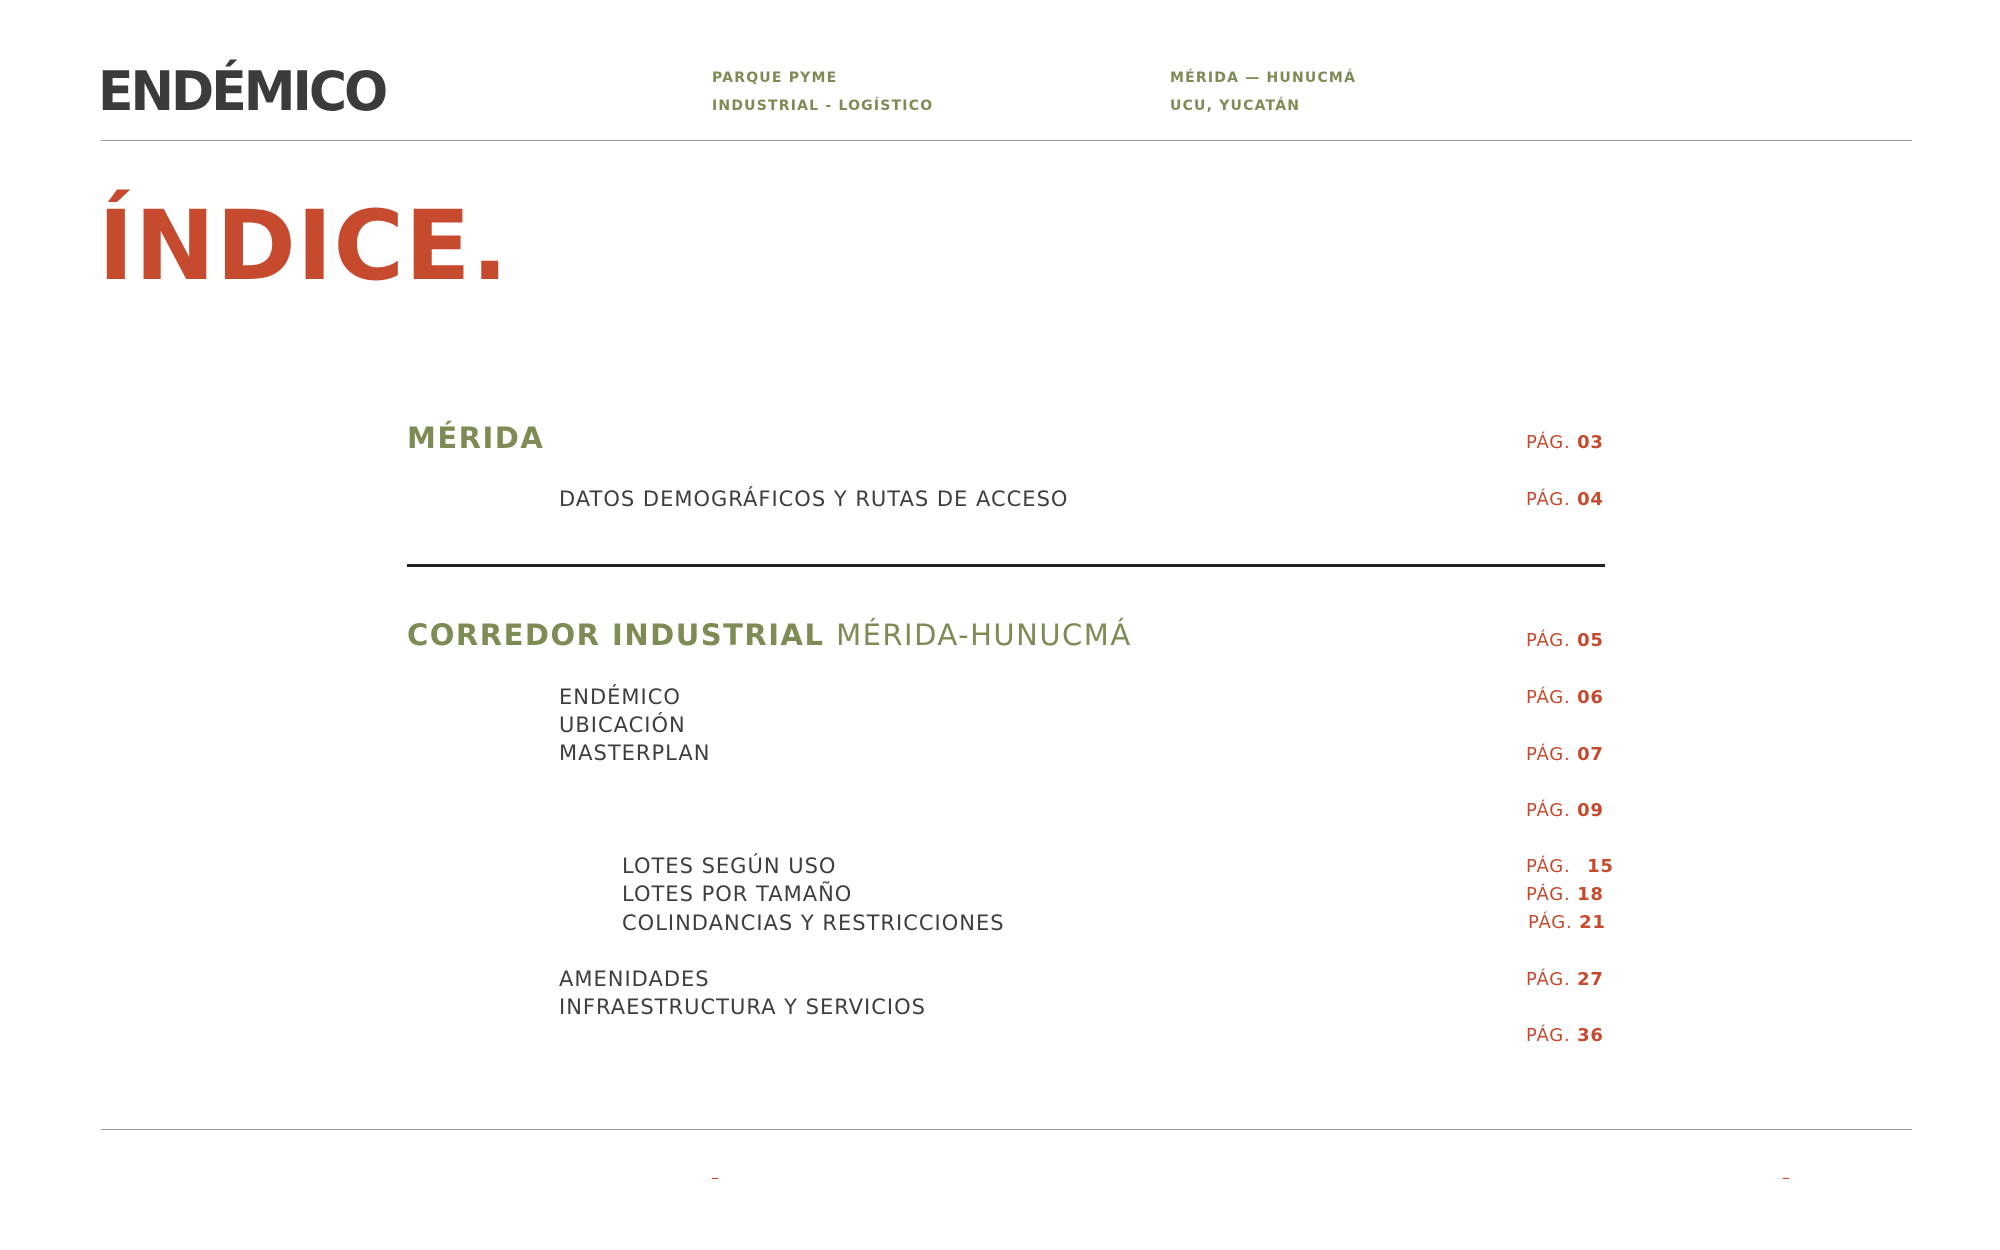 This screenshot has height=1250, width=2000. Describe the element at coordinates (729, 866) in the screenshot. I see `toc-subitem-lotes-uso: LOTES SEGÚN USO` at that location.